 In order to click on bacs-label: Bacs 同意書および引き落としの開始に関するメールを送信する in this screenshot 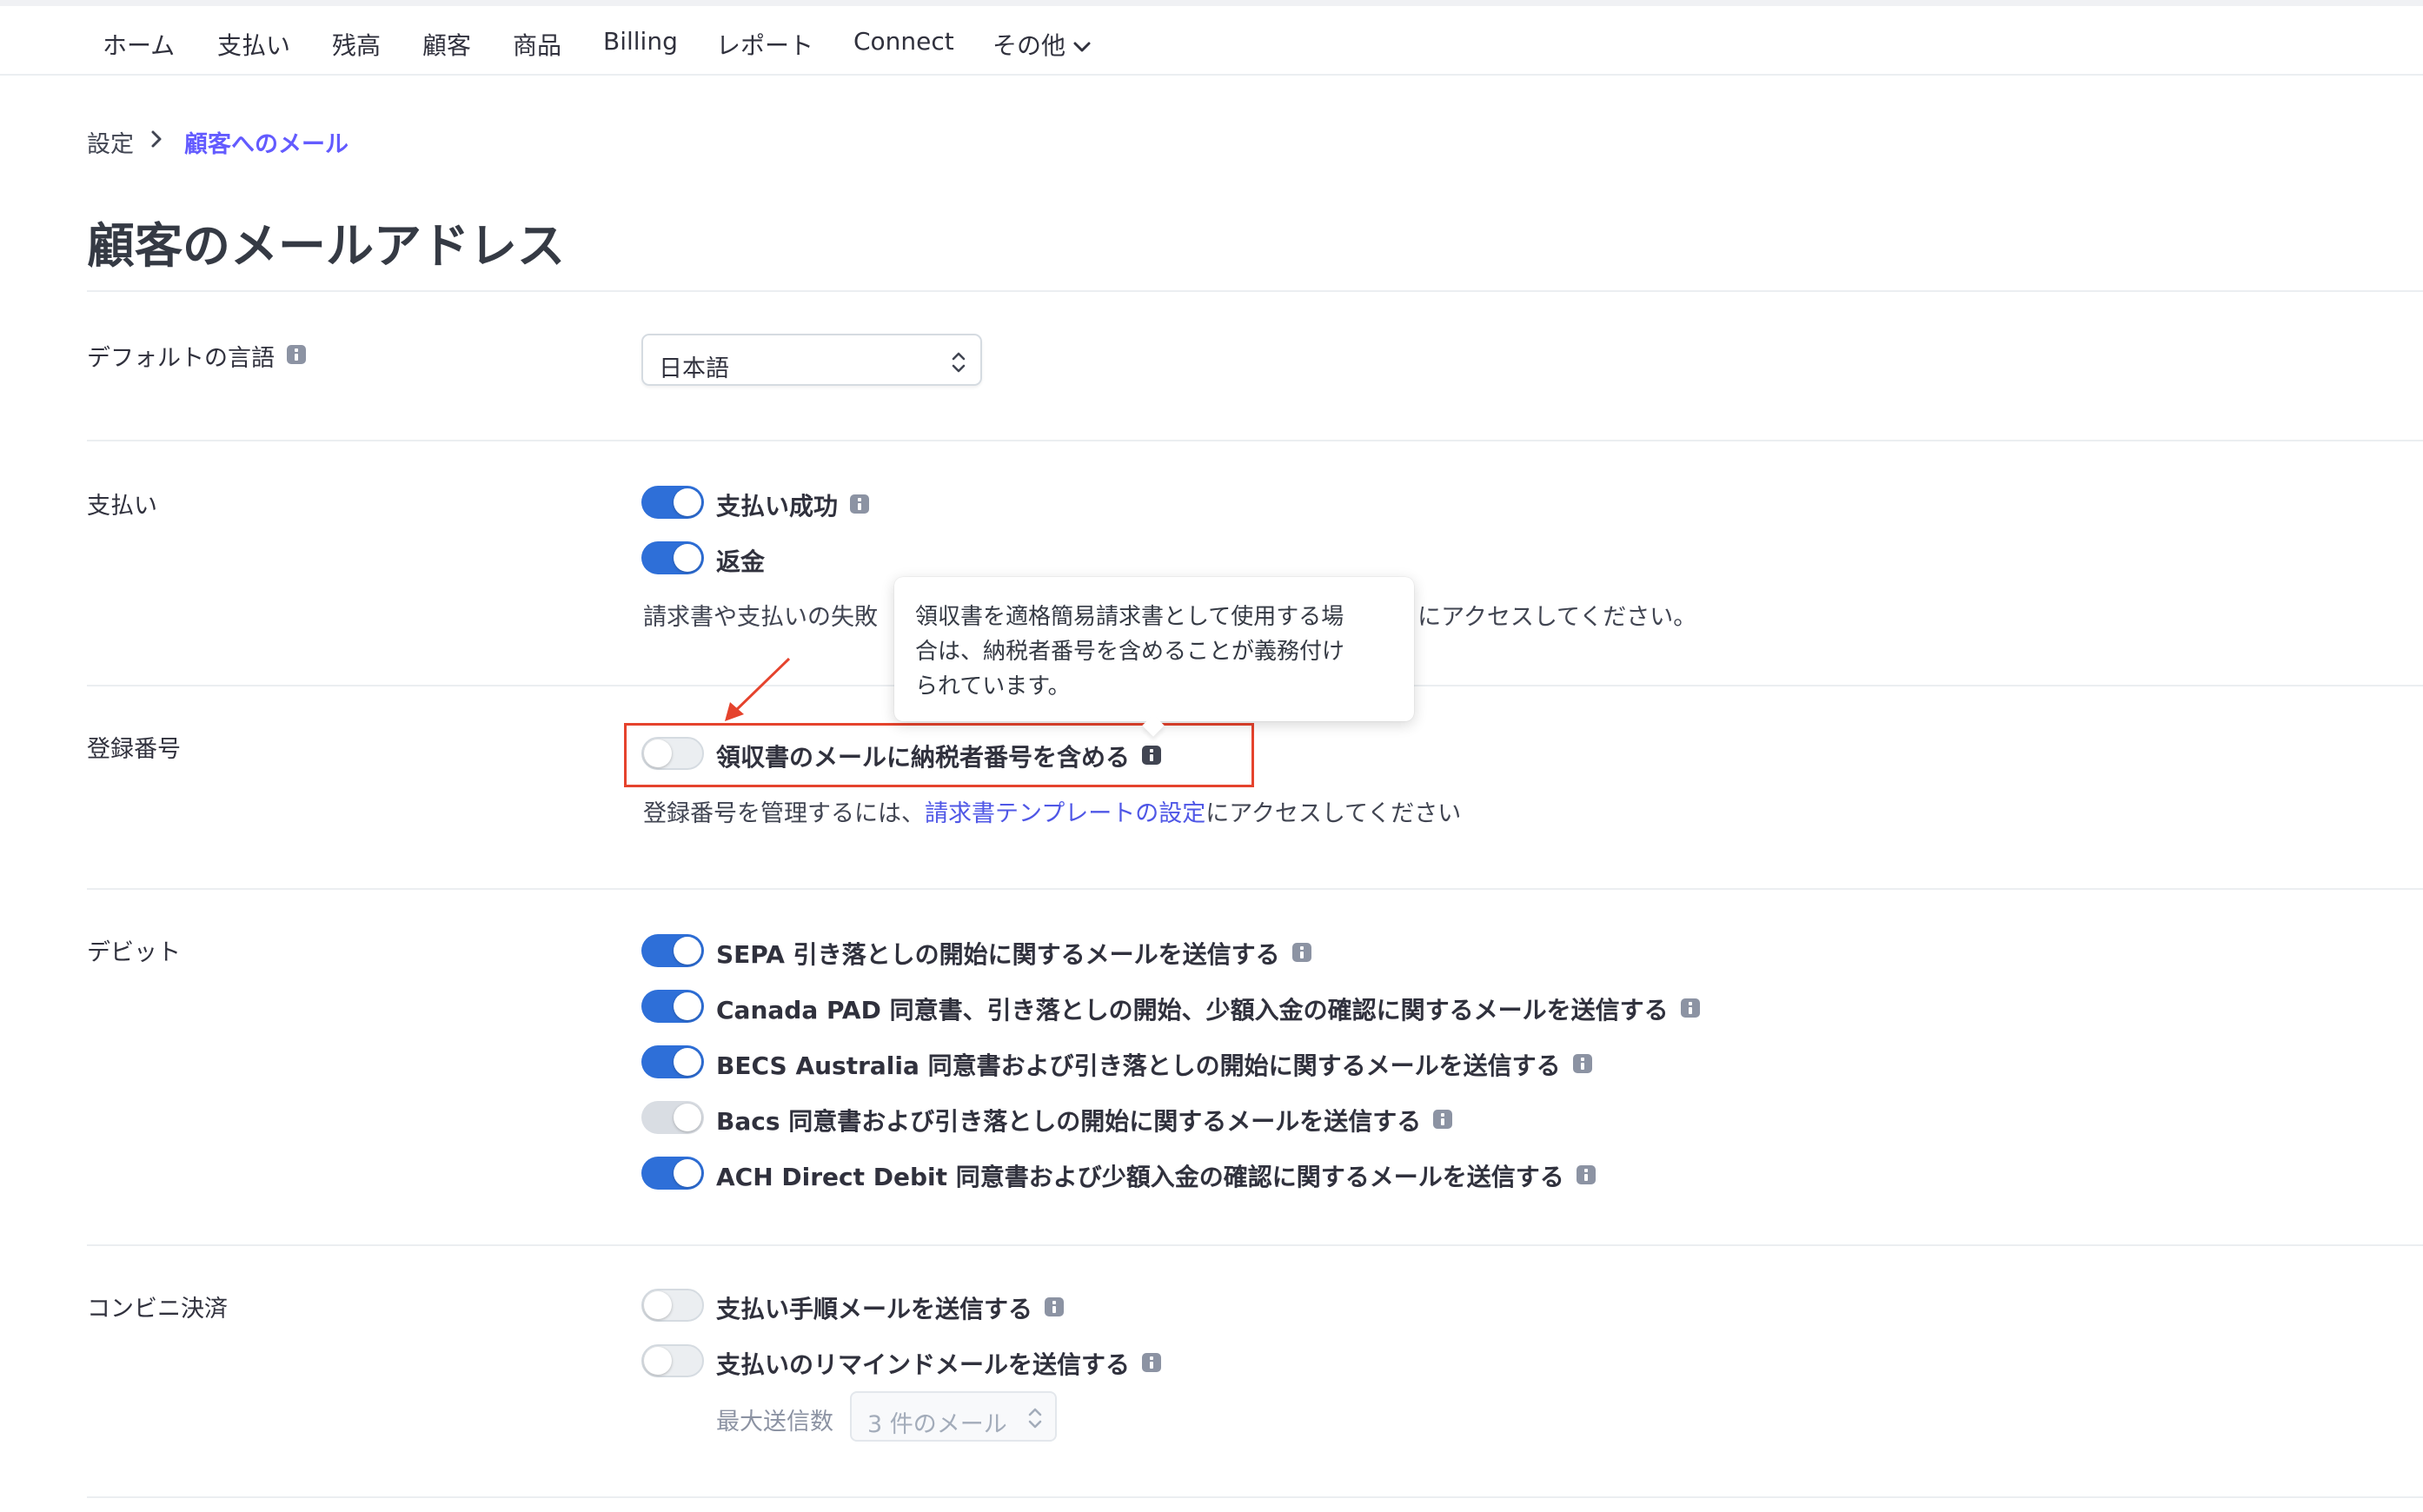, I will do `click(1069, 1121)`.